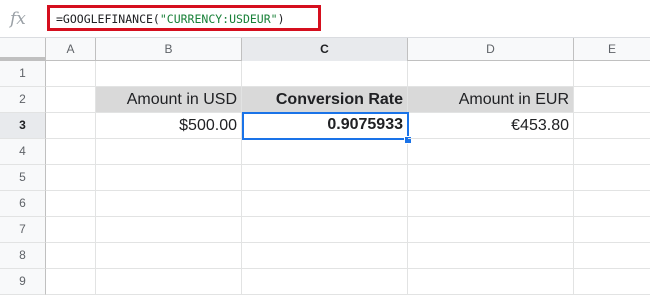 Image resolution: width=650 pixels, height=300 pixels. What do you see at coordinates (23, 282) in the screenshot?
I see `row-header-9: 9` at bounding box center [23, 282].